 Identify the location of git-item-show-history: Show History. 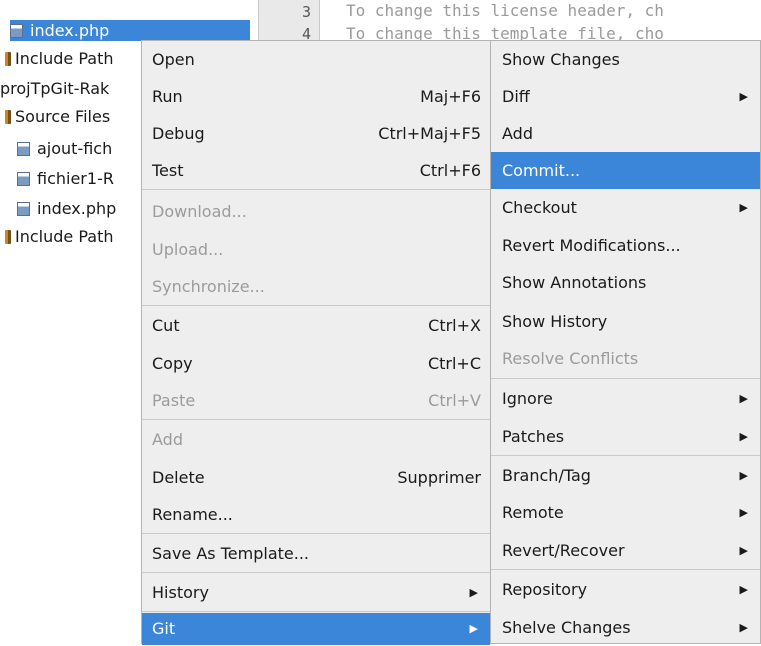
(625, 321).